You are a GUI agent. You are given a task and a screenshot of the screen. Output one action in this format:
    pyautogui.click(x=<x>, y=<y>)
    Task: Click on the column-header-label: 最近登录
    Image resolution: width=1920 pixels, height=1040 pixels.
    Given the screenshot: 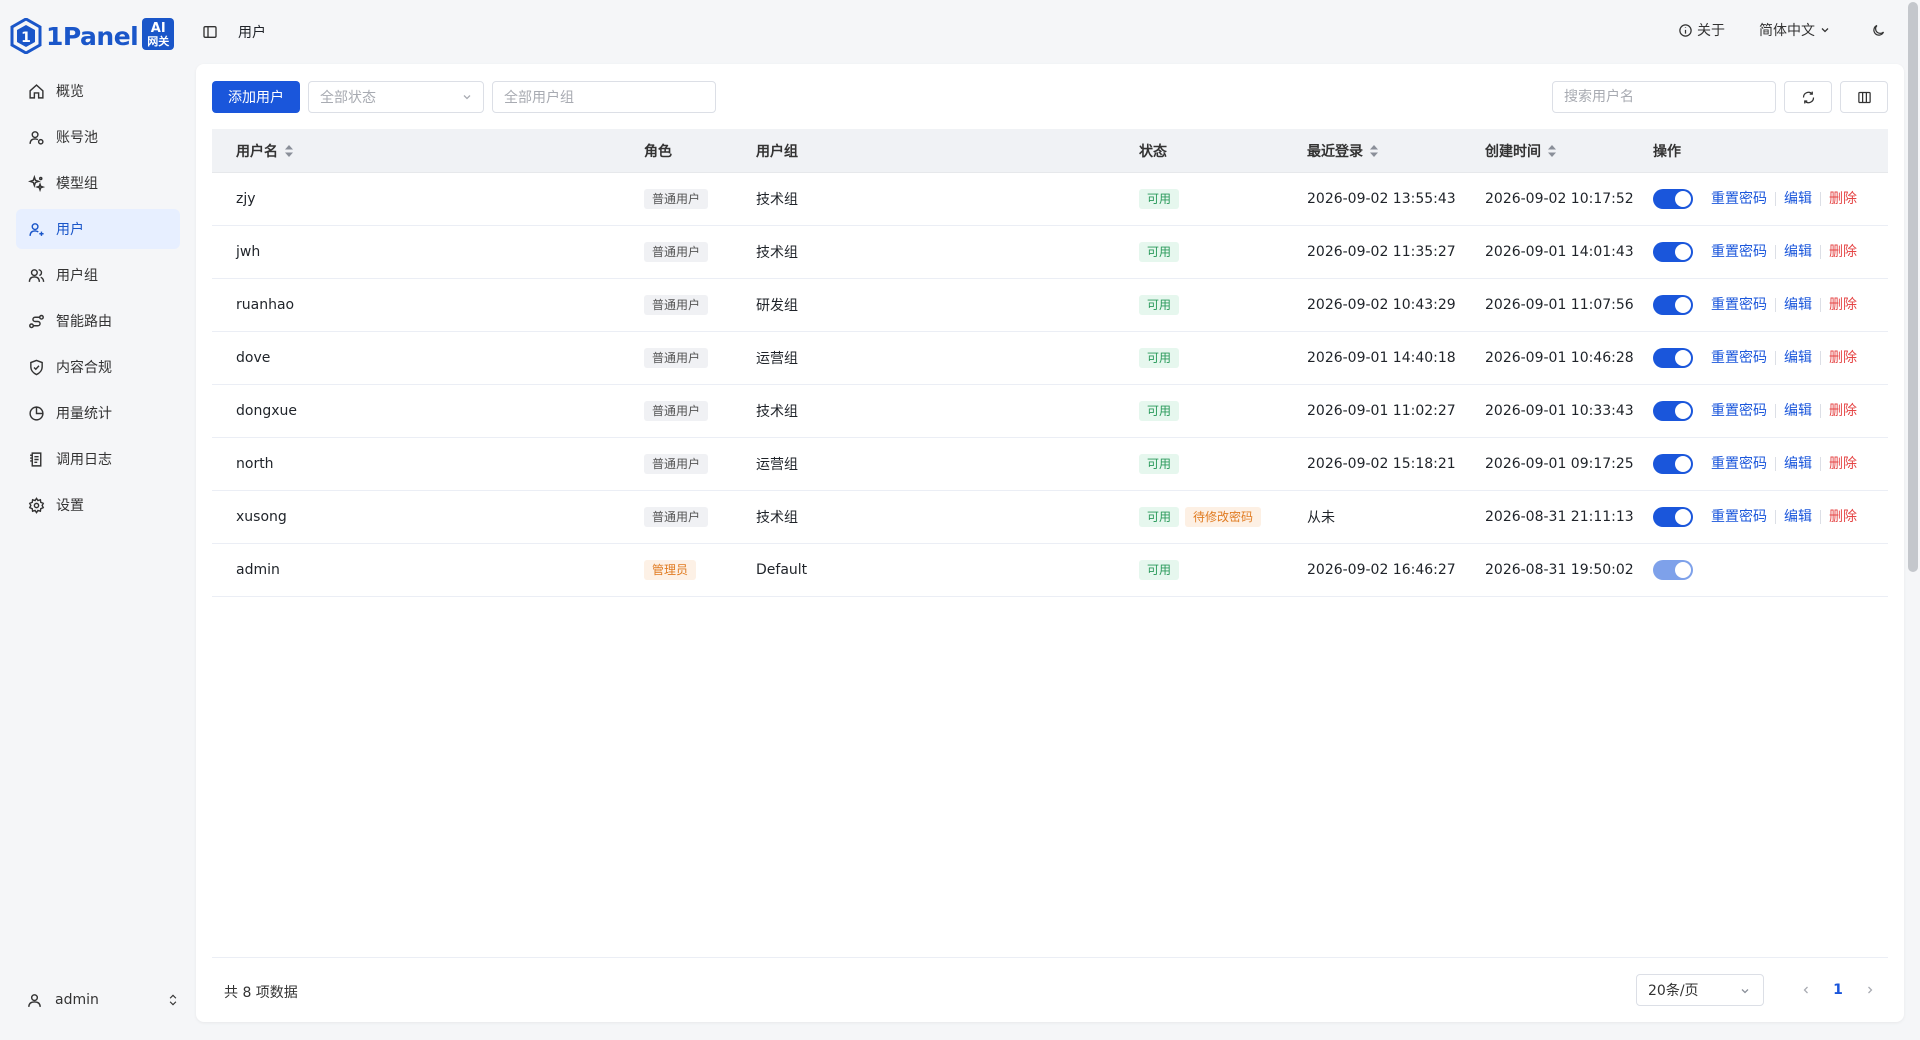 What is the action you would take?
    pyautogui.click(x=1335, y=151)
    